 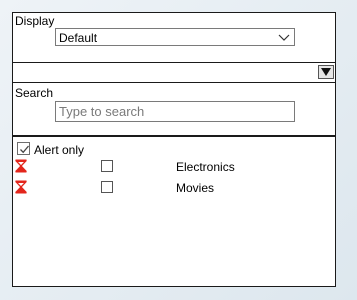 I want to click on triangle-down-icon, so click(x=326, y=72).